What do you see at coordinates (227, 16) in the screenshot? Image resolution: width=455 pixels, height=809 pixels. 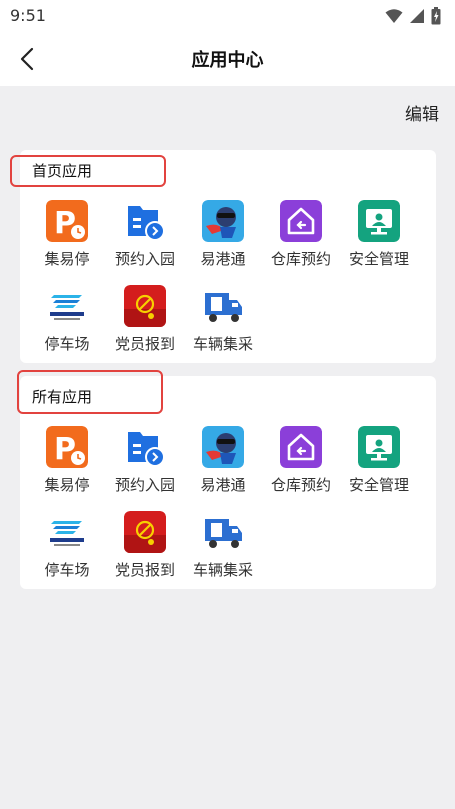 I see `status-bar: 9:51` at bounding box center [227, 16].